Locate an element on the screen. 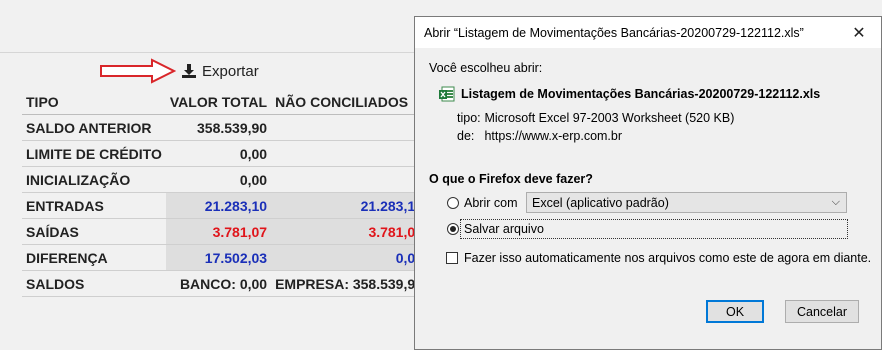  table-header-row: TIPO VALOR TOTAL NÃO CONCILIADOS is located at coordinates (224, 102).